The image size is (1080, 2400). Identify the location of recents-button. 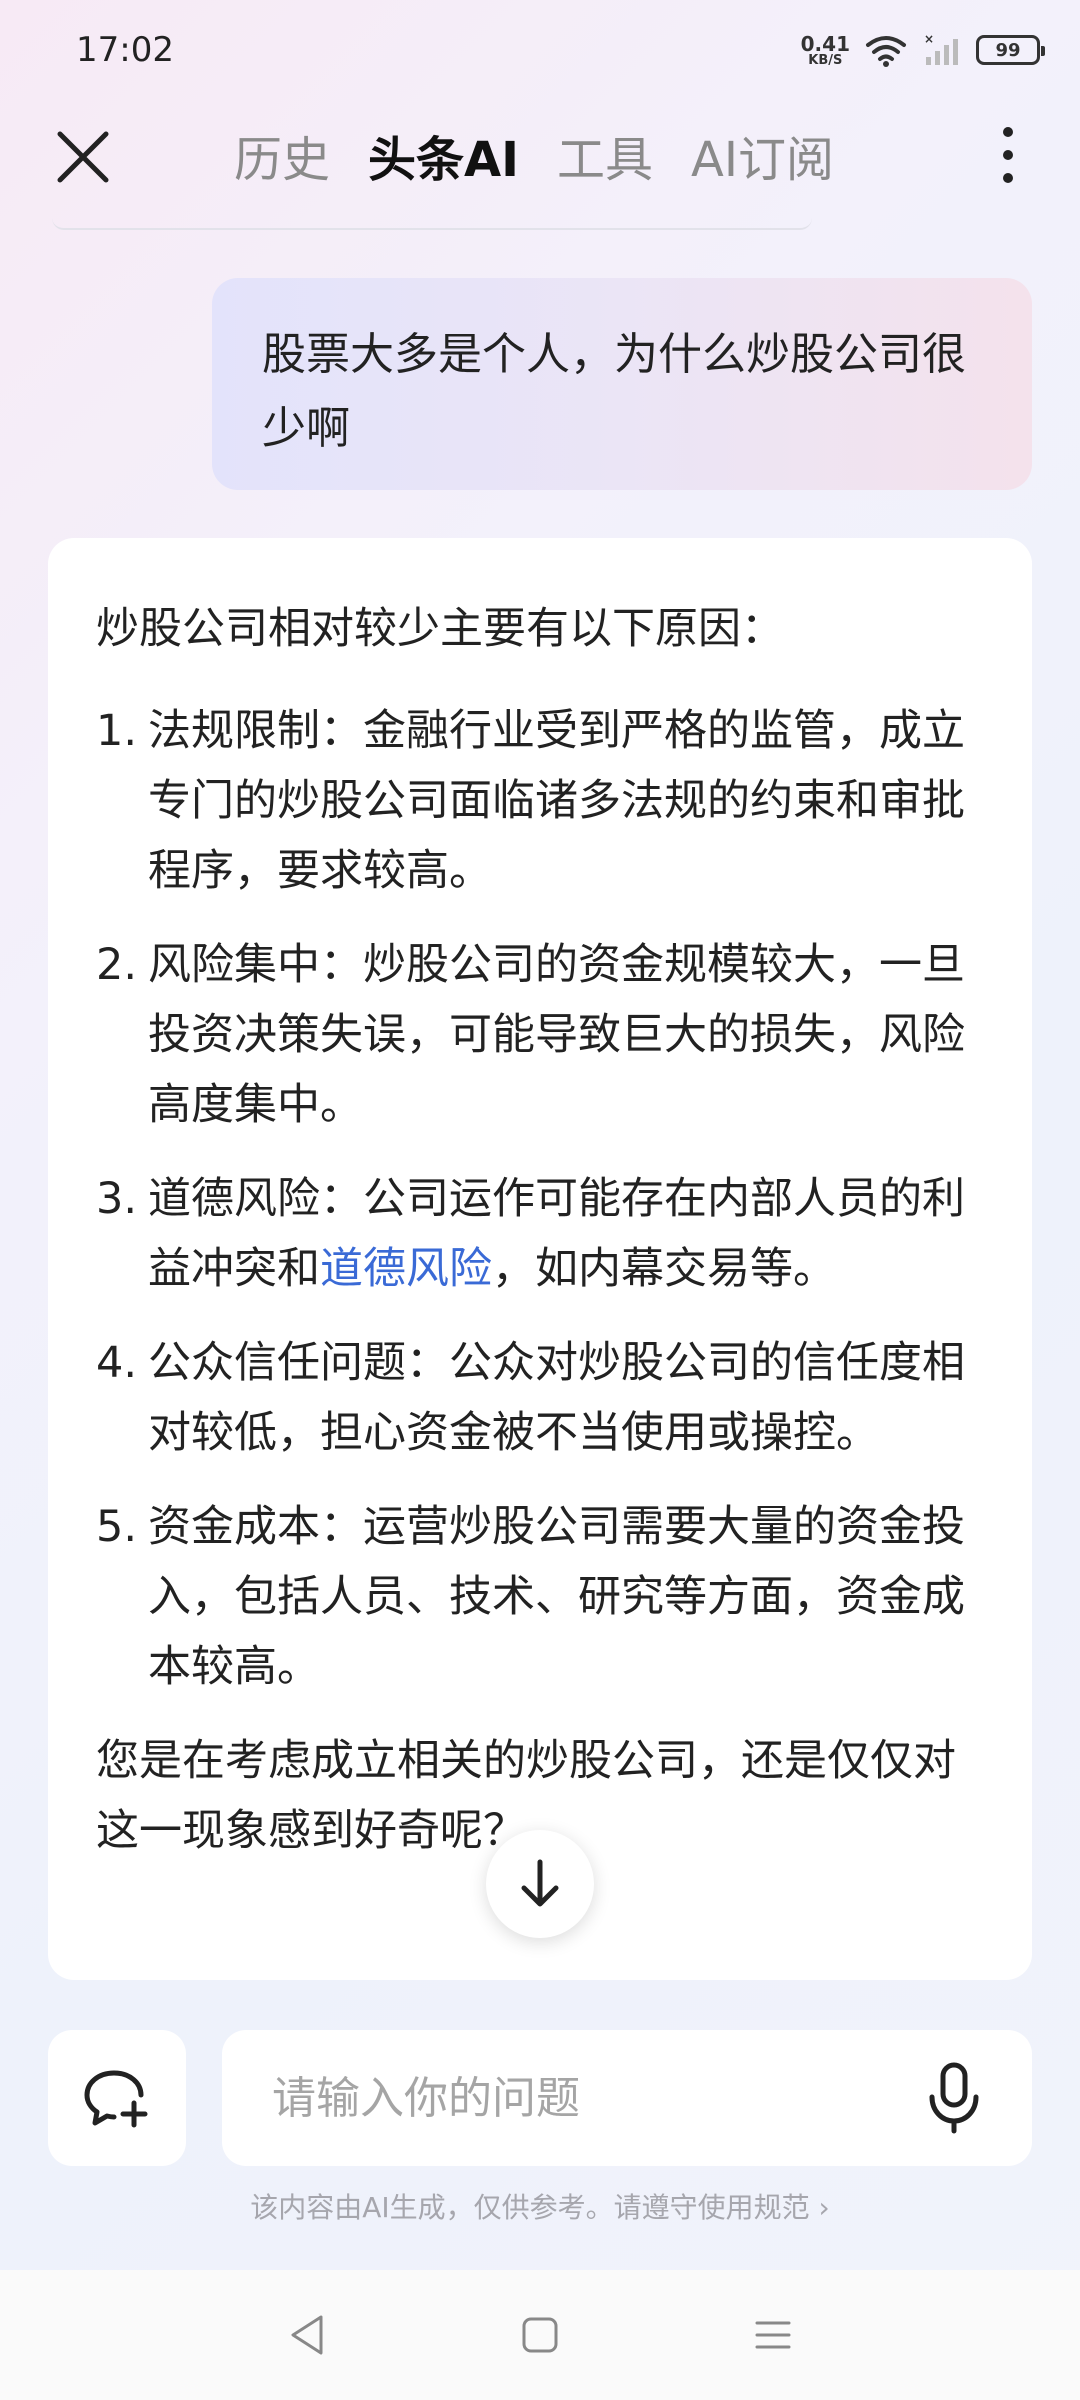
(773, 2335).